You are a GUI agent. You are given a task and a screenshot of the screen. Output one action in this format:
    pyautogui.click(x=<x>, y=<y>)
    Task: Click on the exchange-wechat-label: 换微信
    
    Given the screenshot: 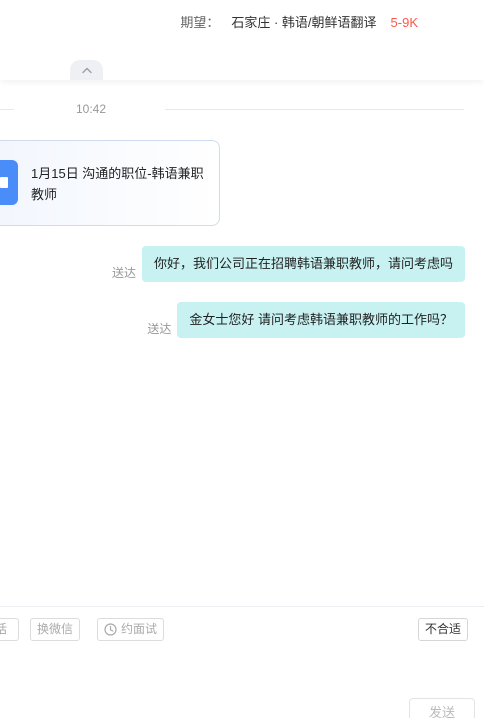 What is the action you would take?
    pyautogui.click(x=55, y=629)
    